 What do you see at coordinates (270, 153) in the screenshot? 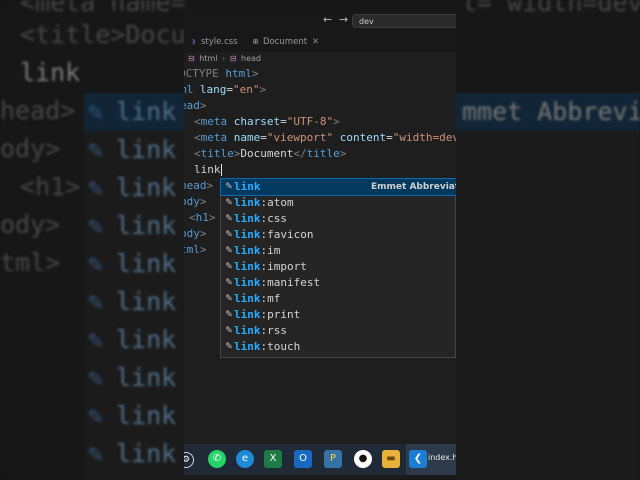
I see `code-line: <title>Document</title>` at bounding box center [270, 153].